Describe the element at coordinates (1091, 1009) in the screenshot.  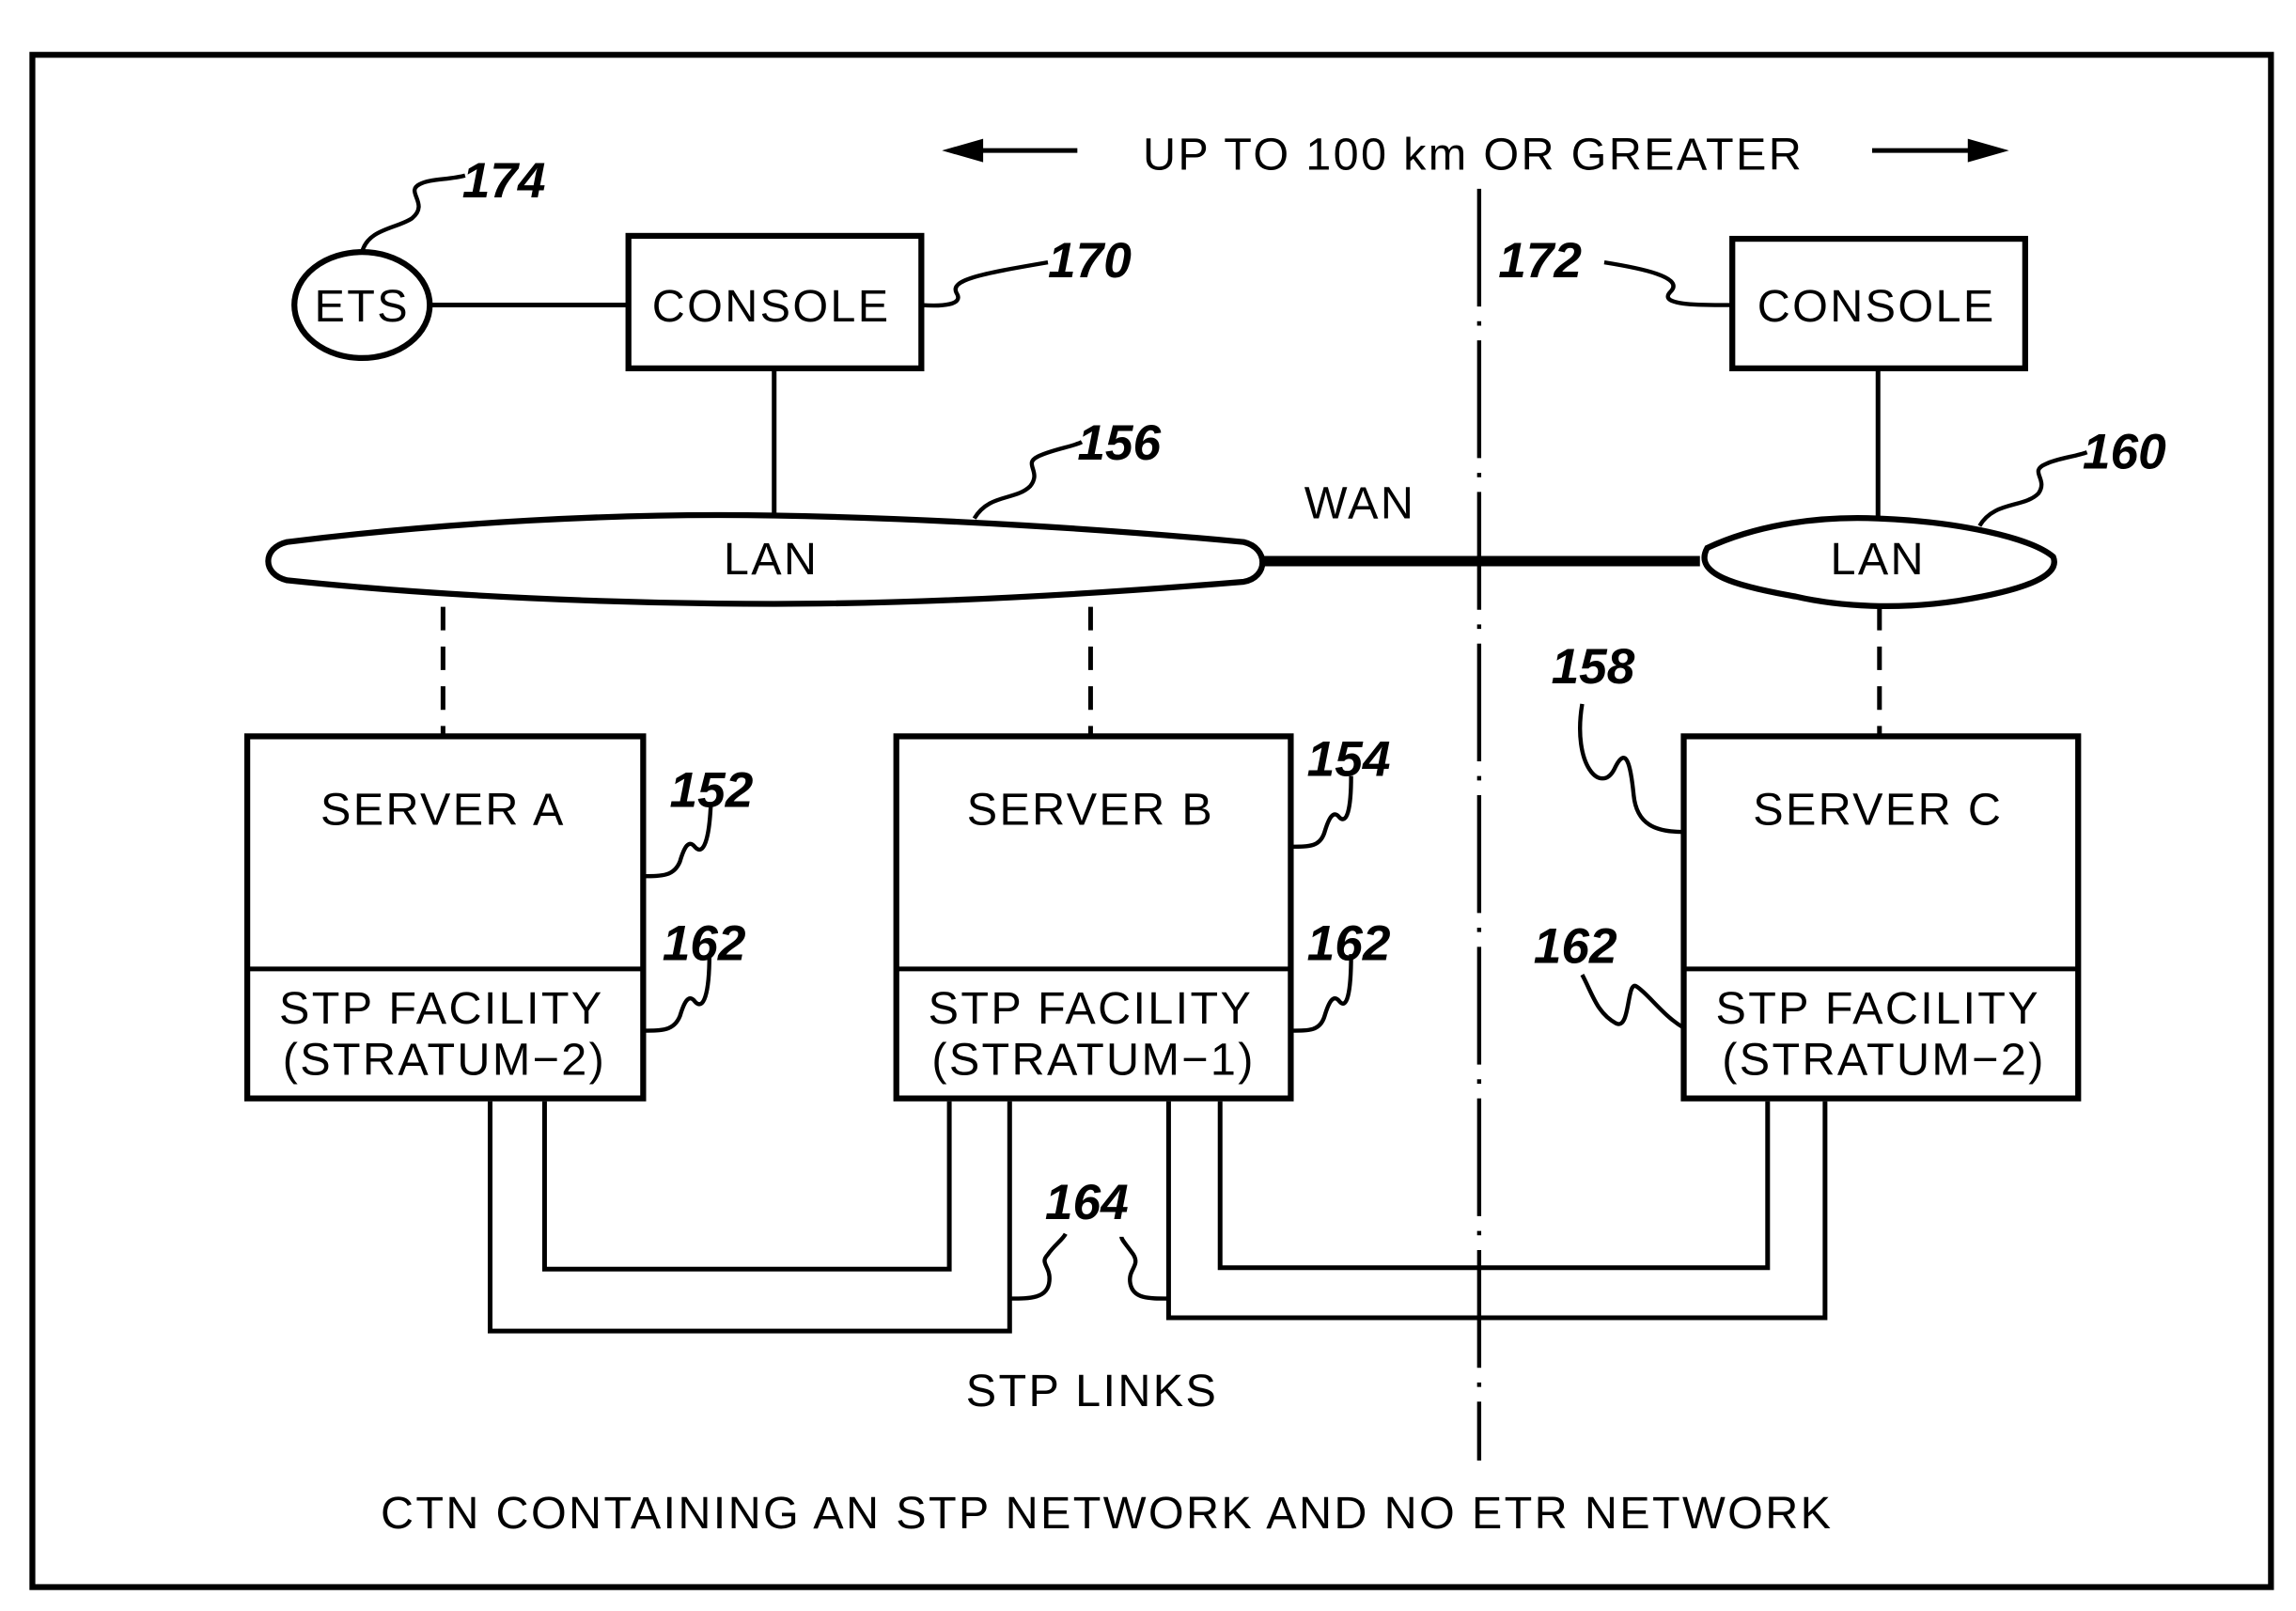
I see `server-b-stp-line1: STP FACILITY` at that location.